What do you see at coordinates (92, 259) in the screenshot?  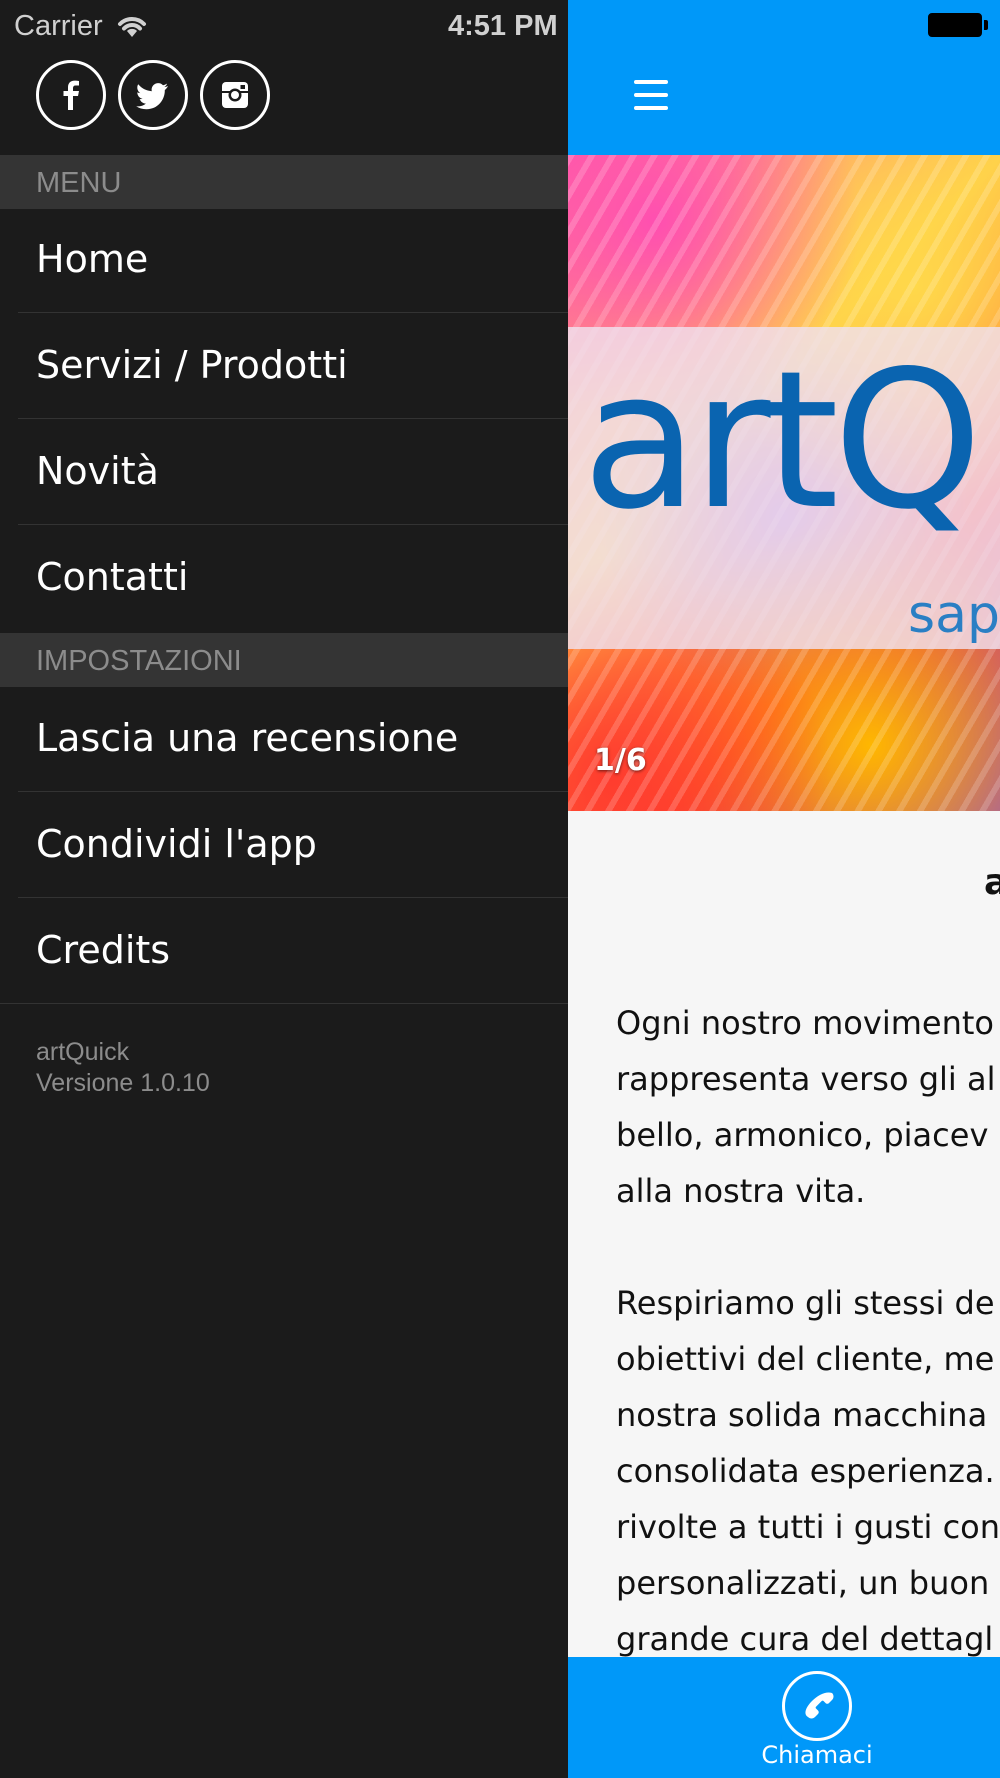 I see `menu-item-label: Home` at bounding box center [92, 259].